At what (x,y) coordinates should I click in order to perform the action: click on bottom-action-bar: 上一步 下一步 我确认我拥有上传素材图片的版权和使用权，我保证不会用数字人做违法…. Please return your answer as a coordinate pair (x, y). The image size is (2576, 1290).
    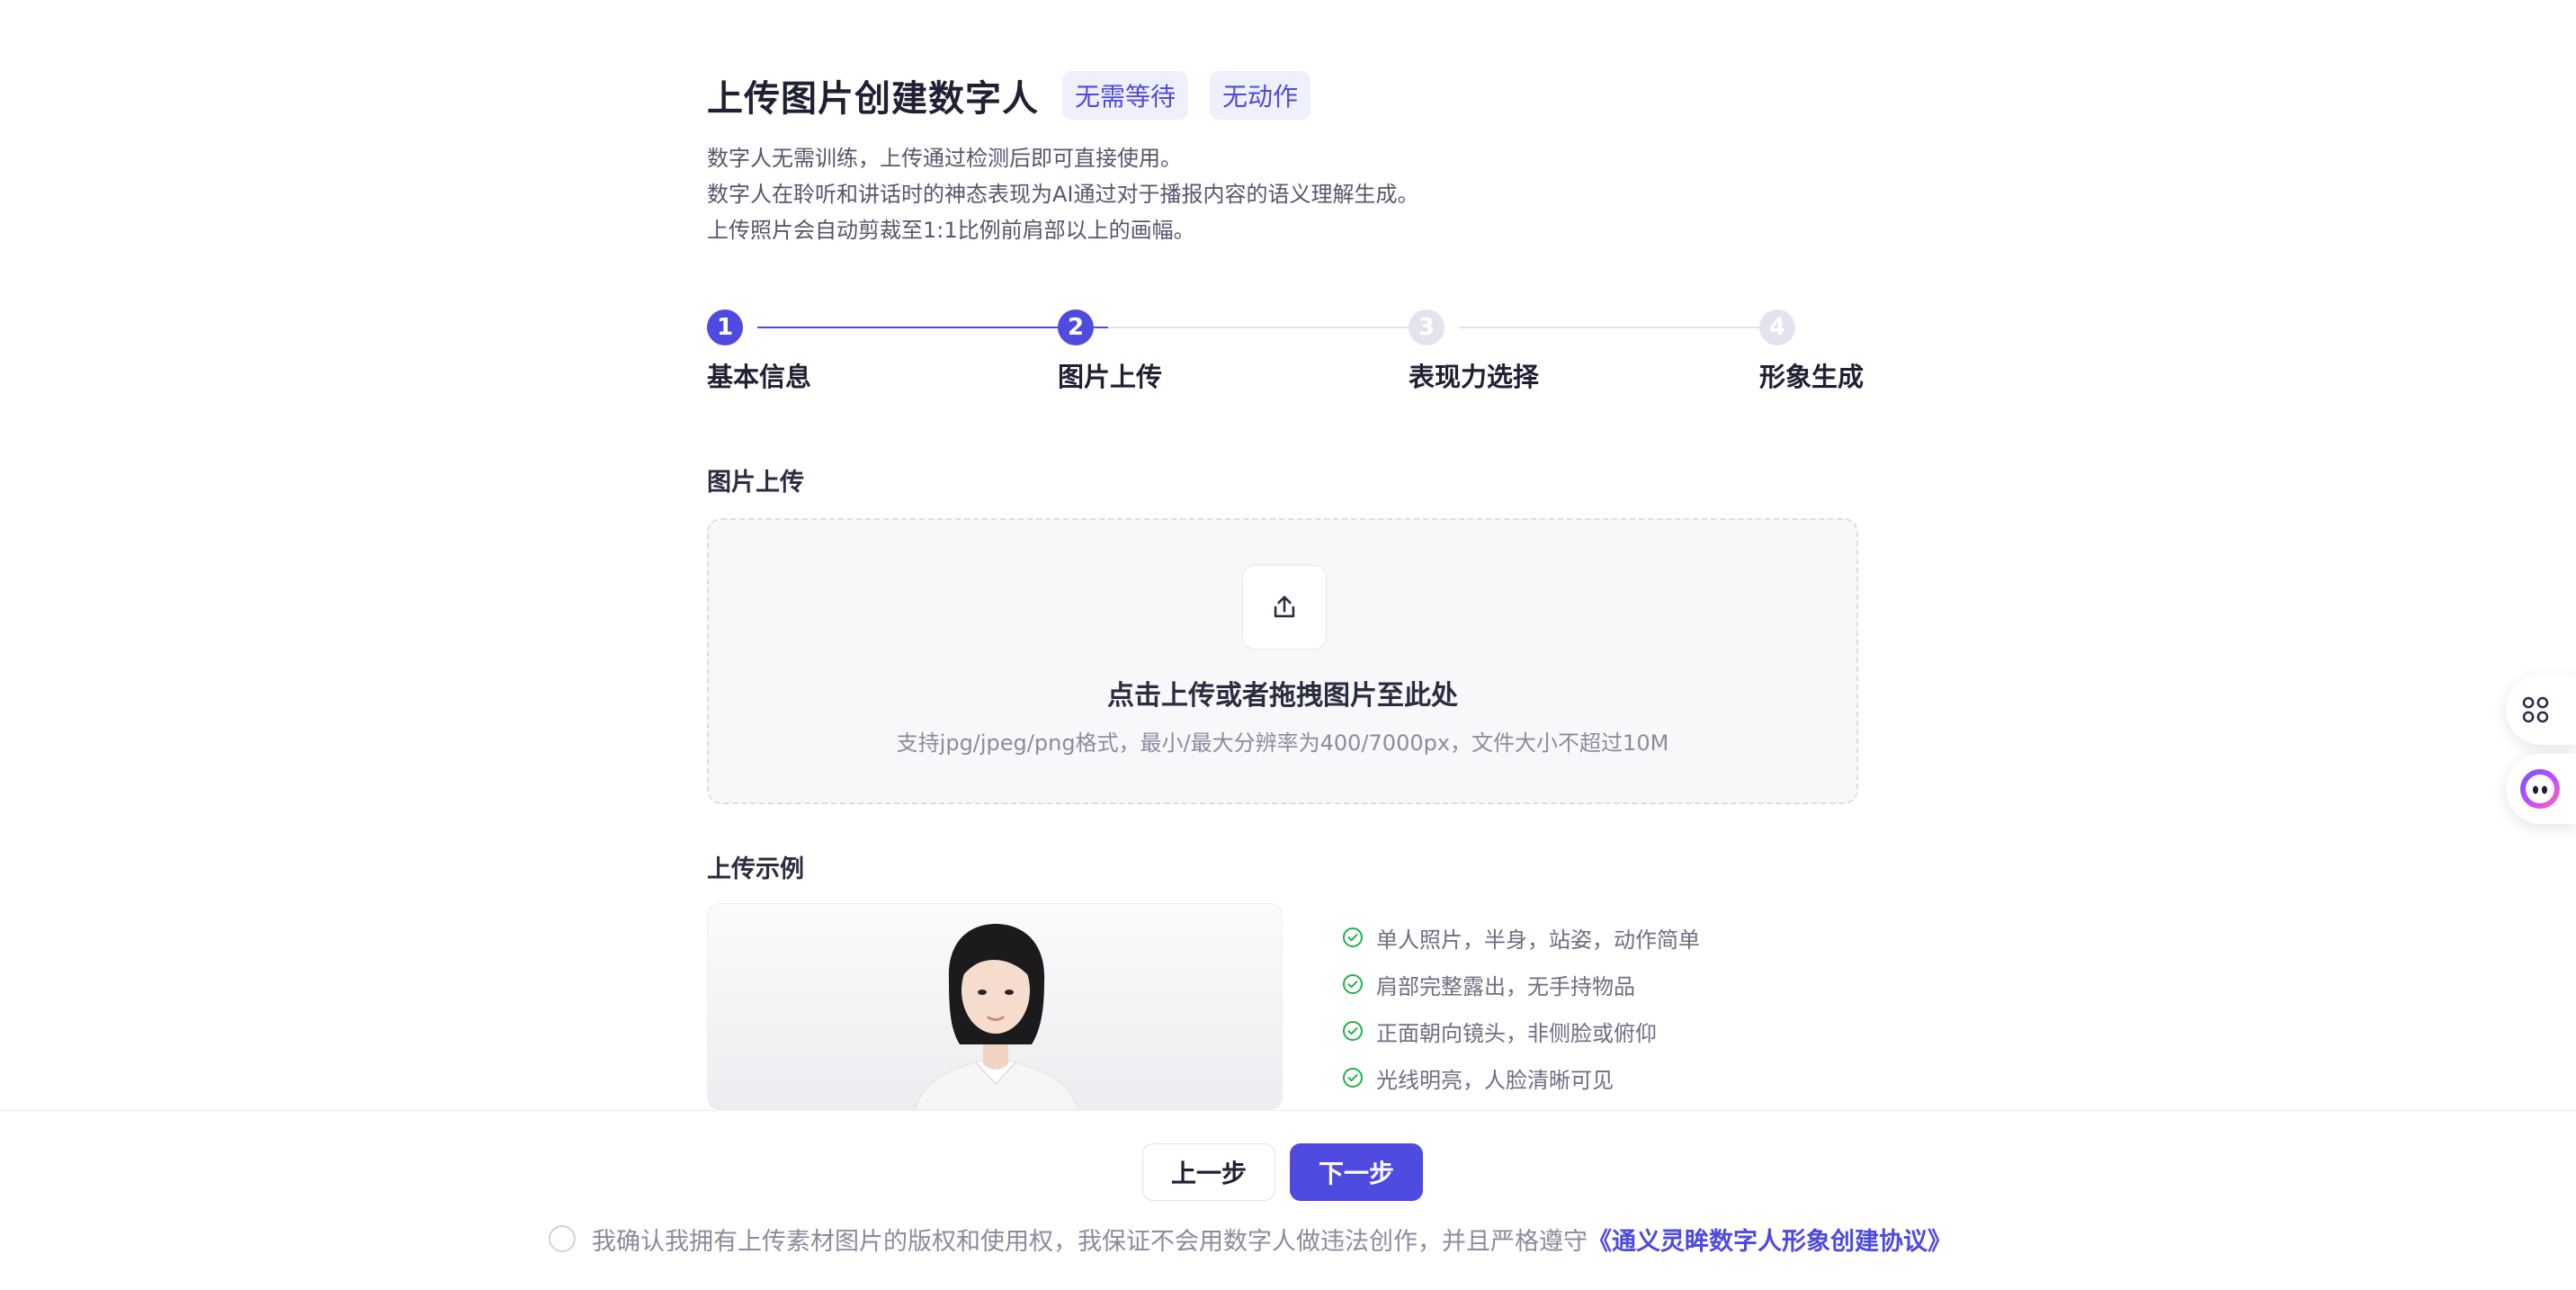
    Looking at the image, I should click on (1288, 1200).